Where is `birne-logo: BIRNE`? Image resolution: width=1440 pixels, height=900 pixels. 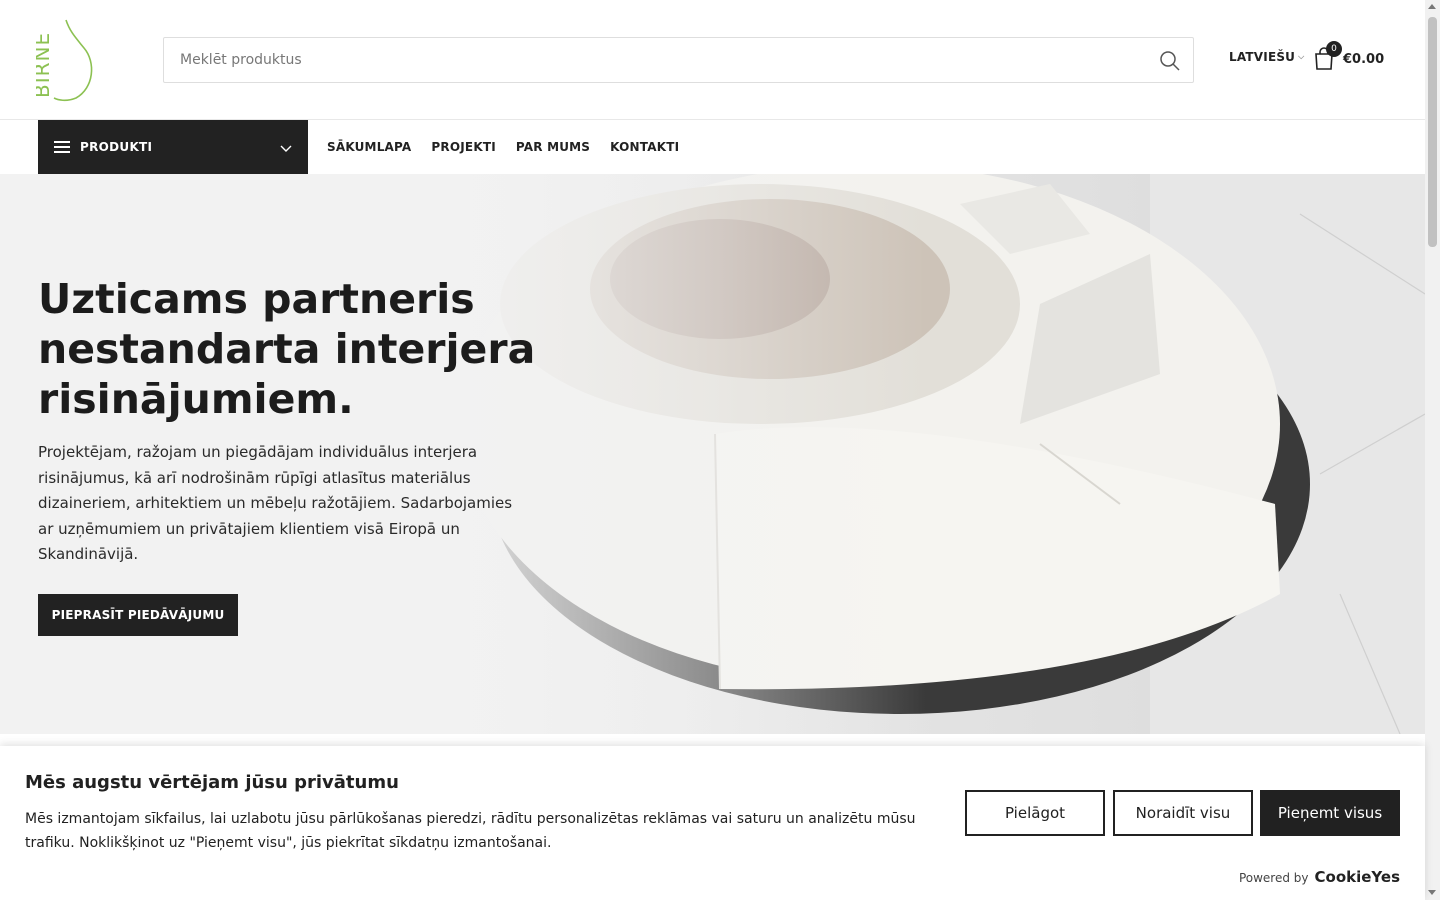 birne-logo: BIRNE is located at coordinates (63, 60).